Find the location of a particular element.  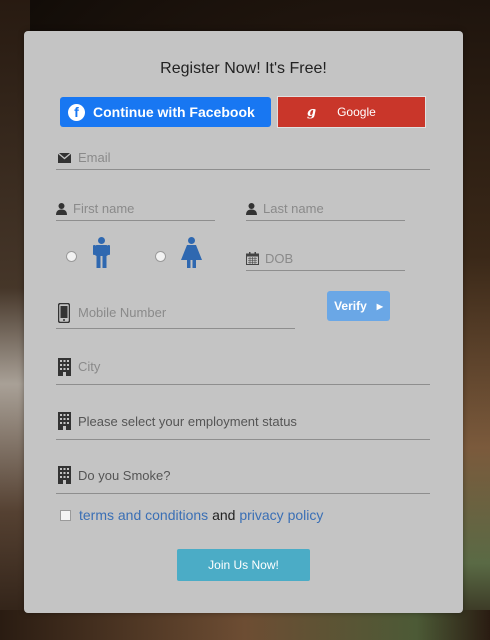

envelope-icon is located at coordinates (64, 157).